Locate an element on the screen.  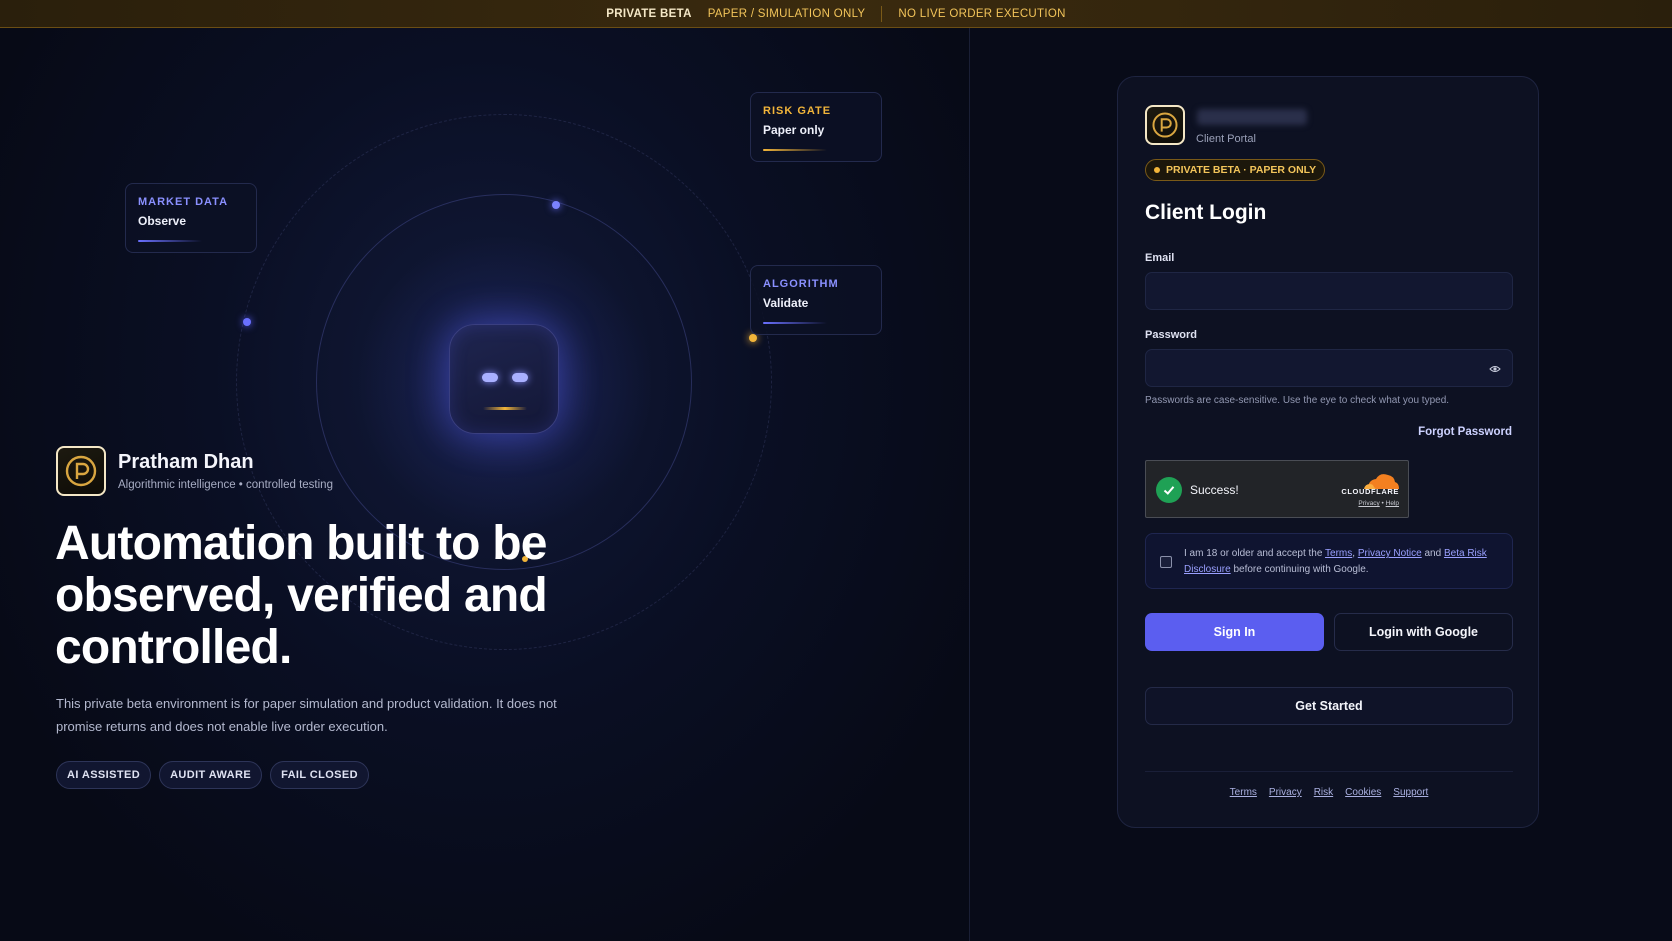
login-title: Client Login is located at coordinates (1206, 212).